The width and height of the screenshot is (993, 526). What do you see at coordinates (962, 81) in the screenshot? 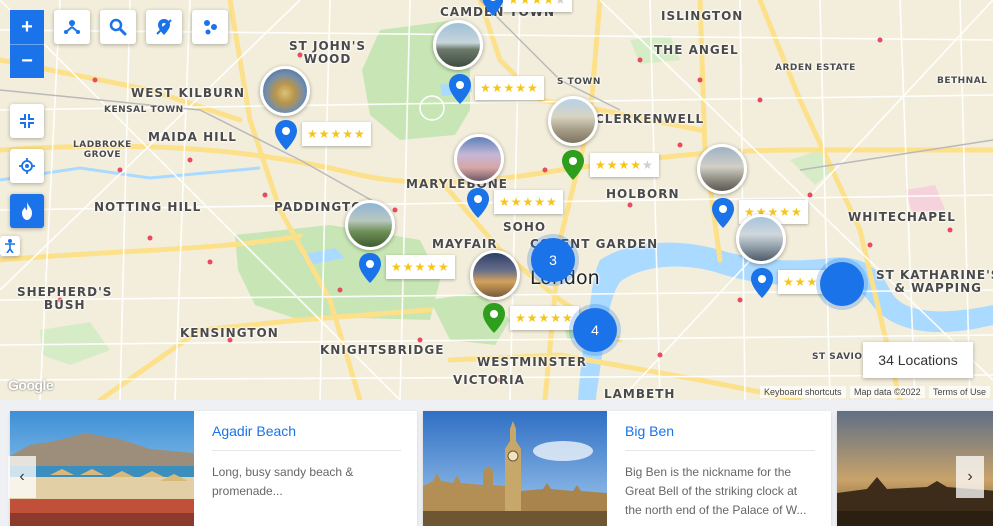
I see `label-bethnal: BETHNAL` at bounding box center [962, 81].